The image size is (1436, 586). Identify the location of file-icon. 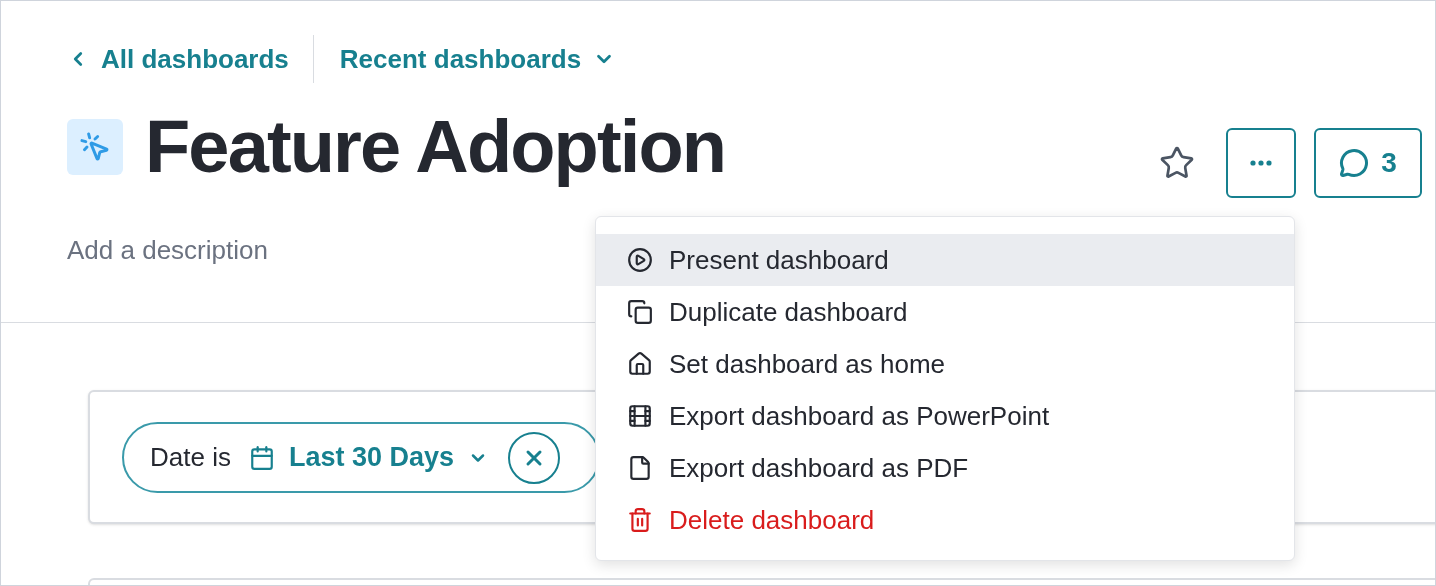
(640, 468).